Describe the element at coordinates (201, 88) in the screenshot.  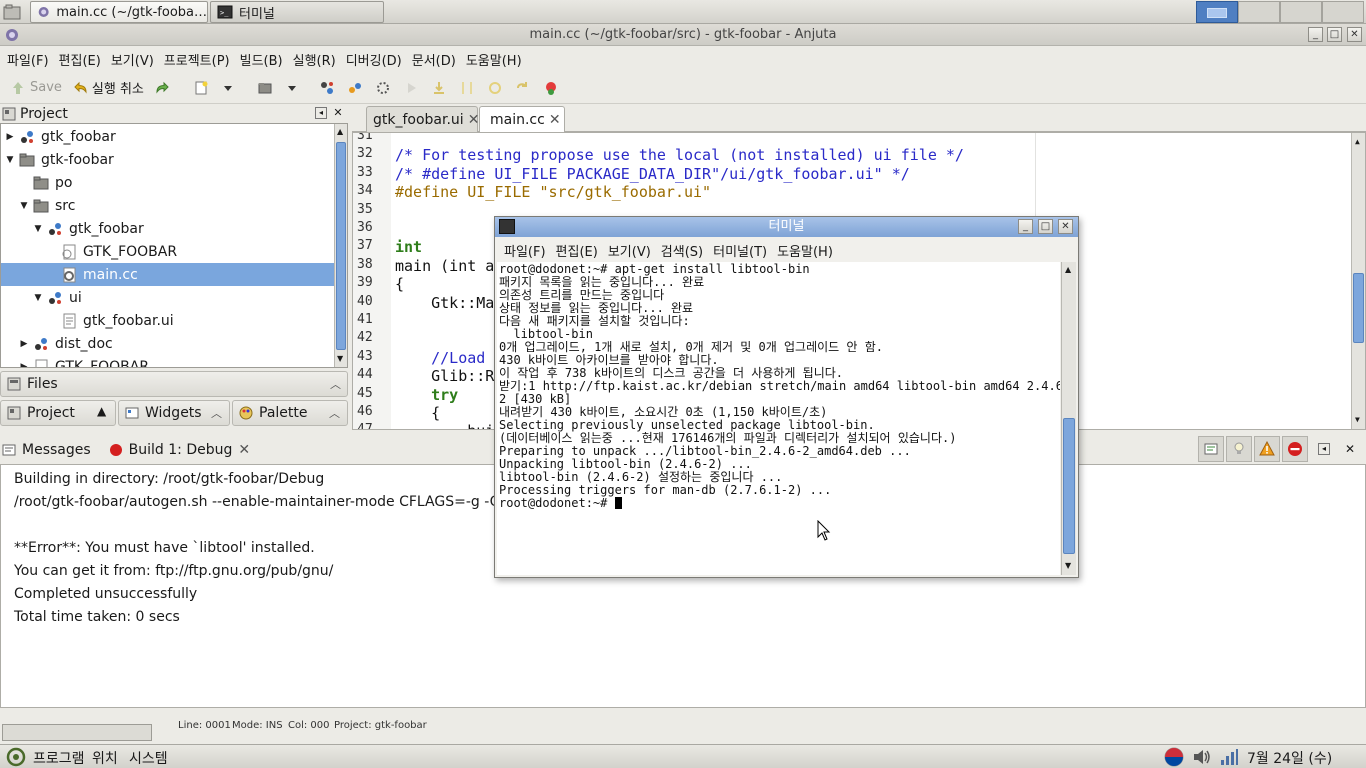
I see `new-file-button` at that location.